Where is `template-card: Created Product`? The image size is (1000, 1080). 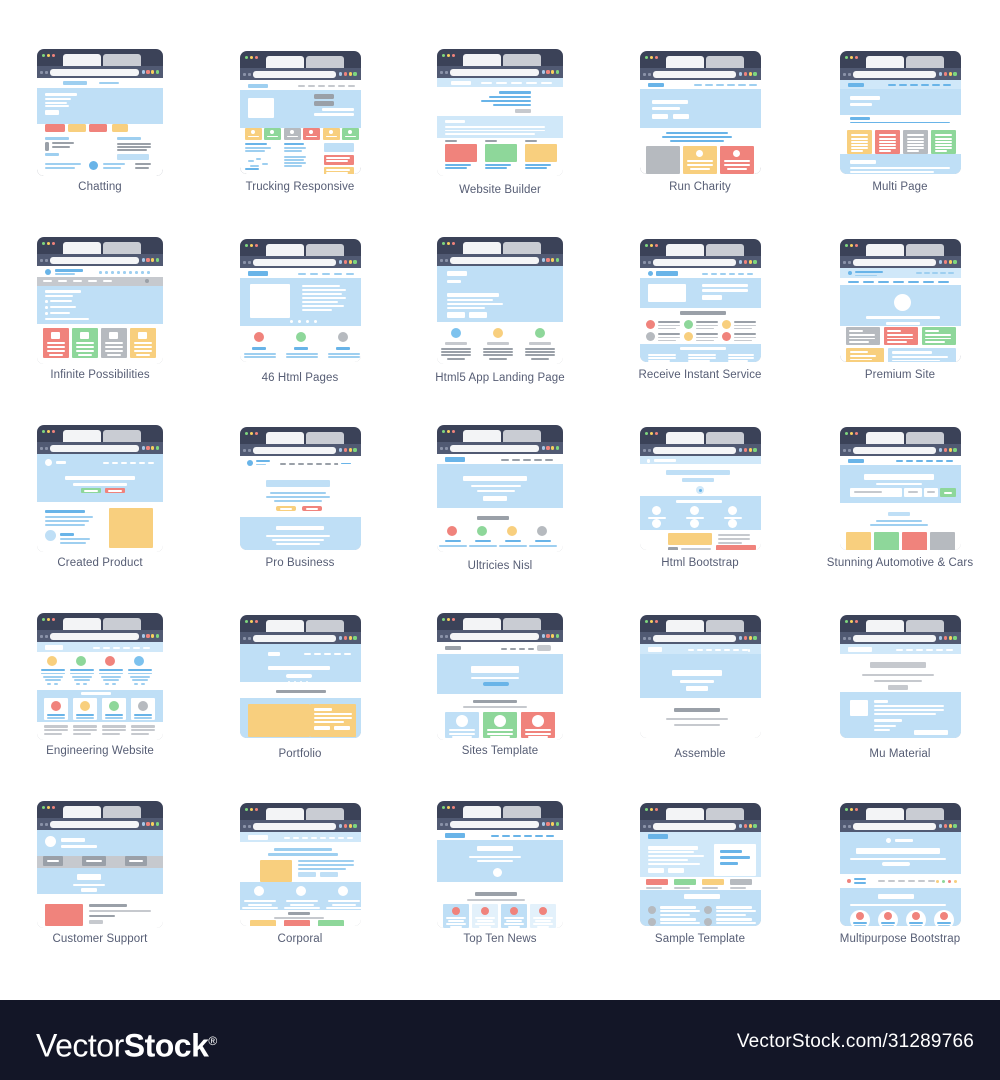
template-card: Created Product is located at coordinates (100, 510).